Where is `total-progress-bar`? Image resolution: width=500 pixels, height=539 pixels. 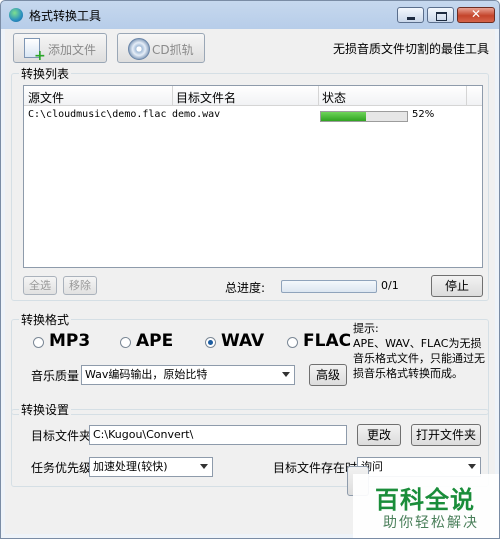 total-progress-bar is located at coordinates (329, 286).